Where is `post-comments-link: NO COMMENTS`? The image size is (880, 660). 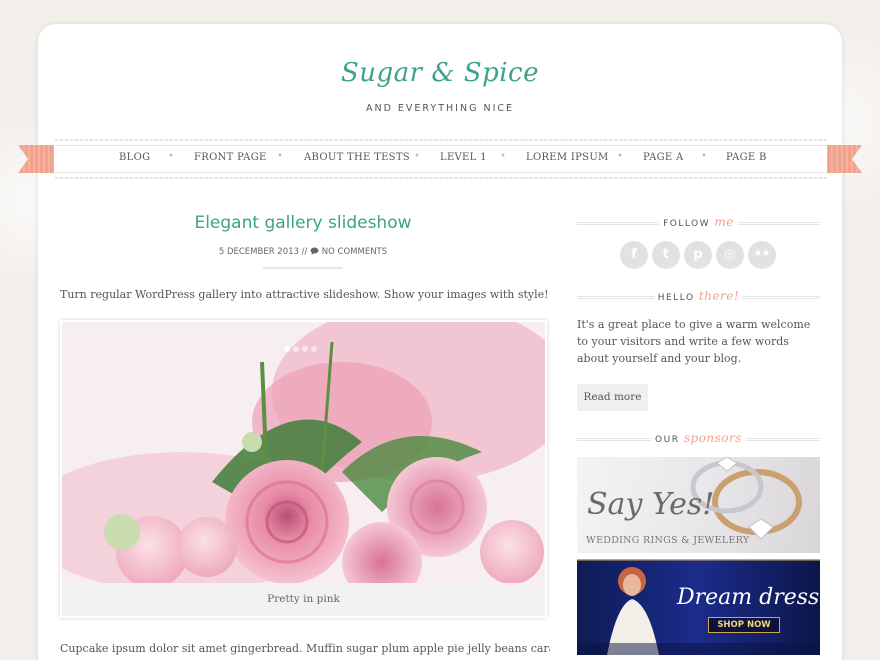 post-comments-link: NO COMMENTS is located at coordinates (354, 252).